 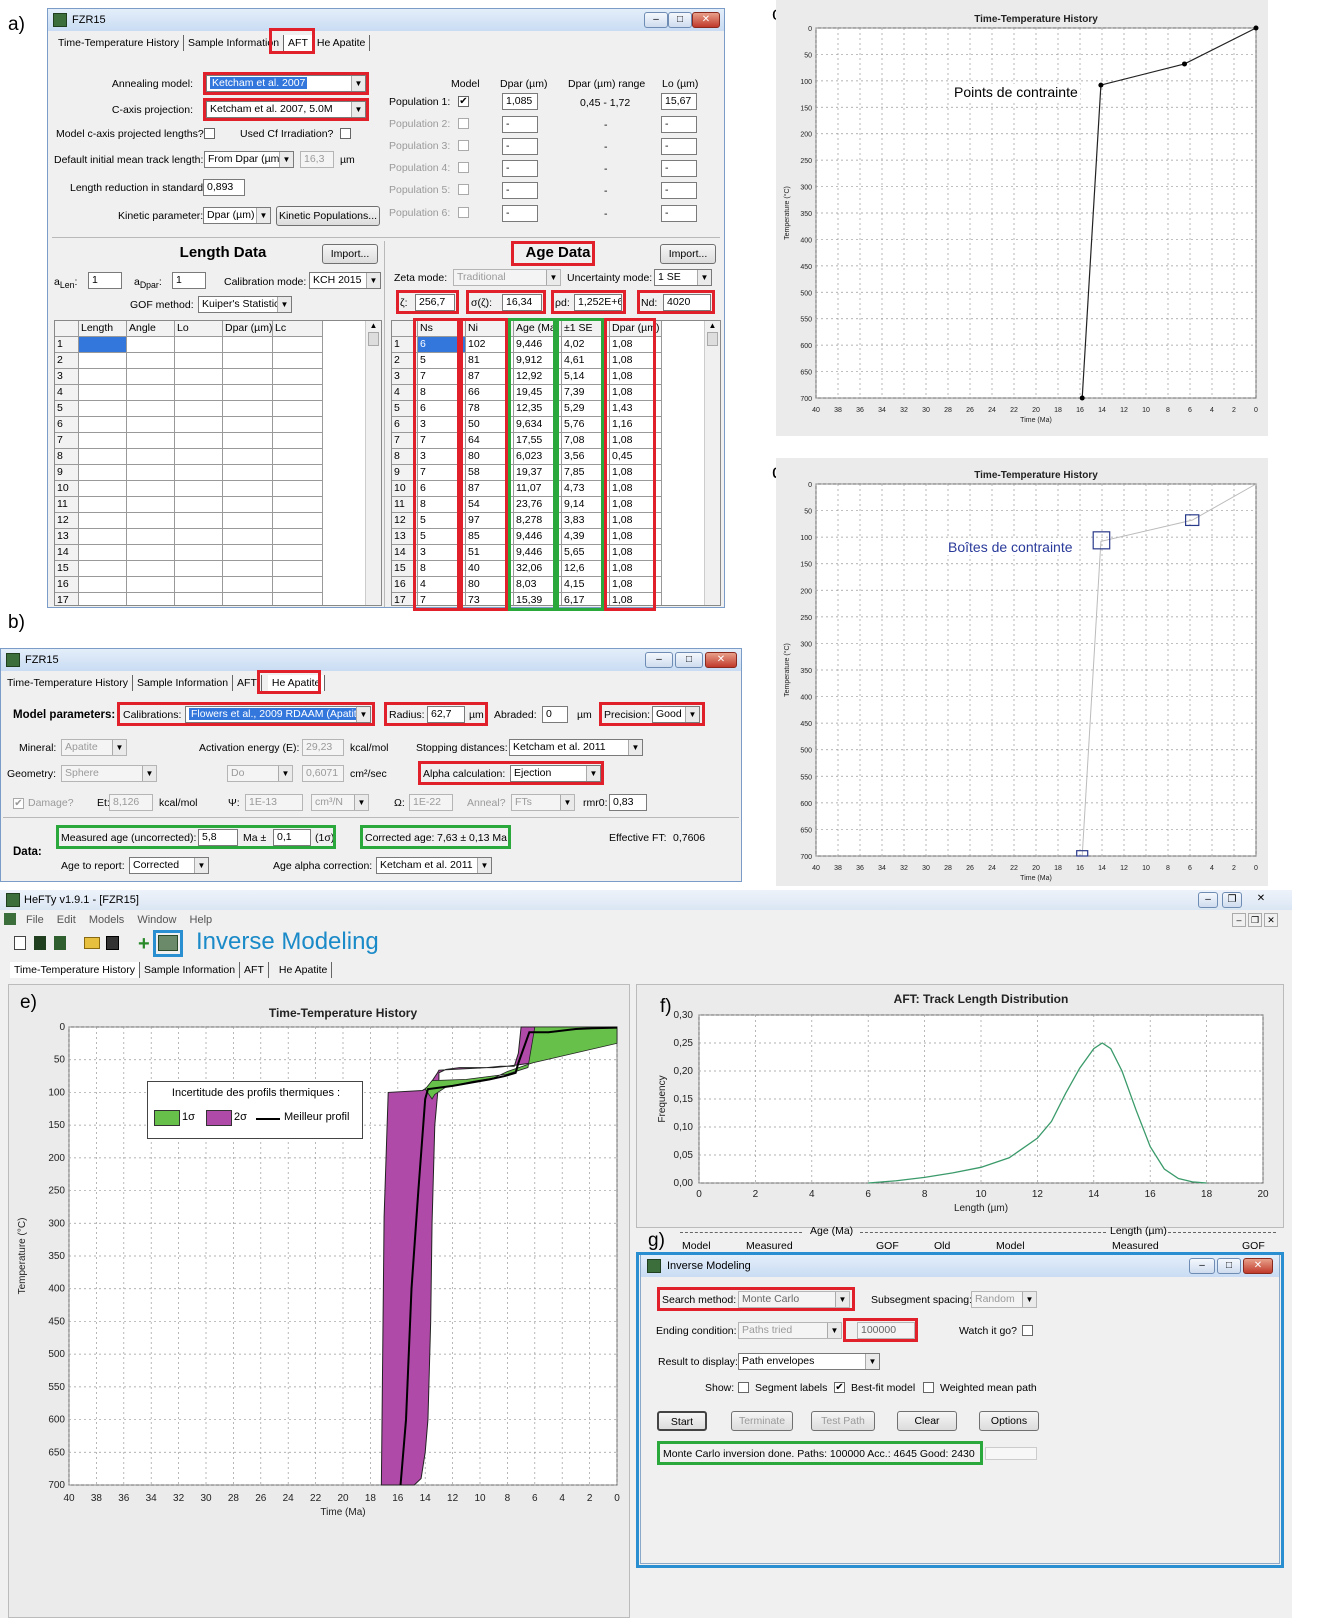 I want to click on forward-model-icon: +, so click(x=144, y=944).